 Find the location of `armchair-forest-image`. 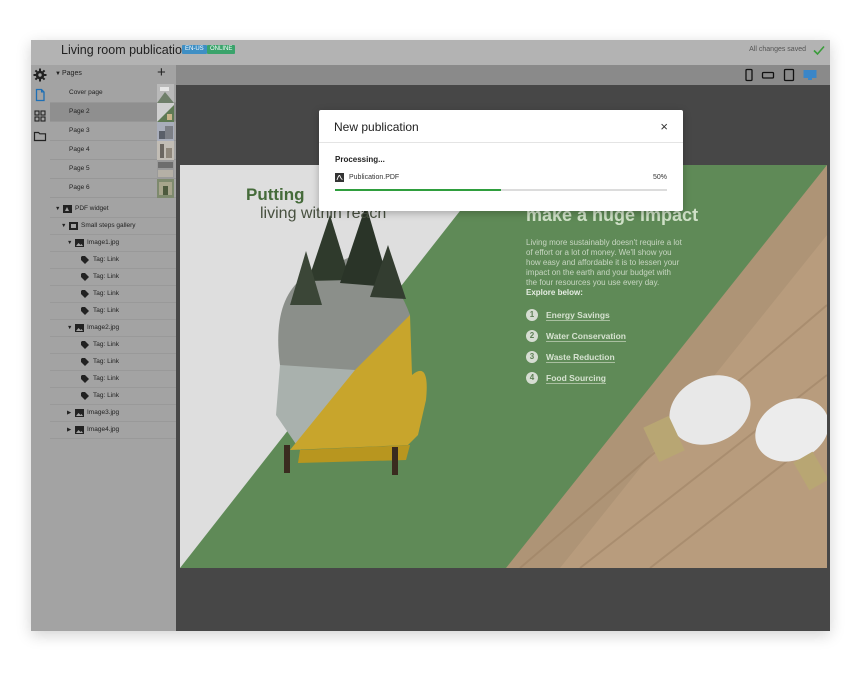

armchair-forest-image is located at coordinates (351, 340).